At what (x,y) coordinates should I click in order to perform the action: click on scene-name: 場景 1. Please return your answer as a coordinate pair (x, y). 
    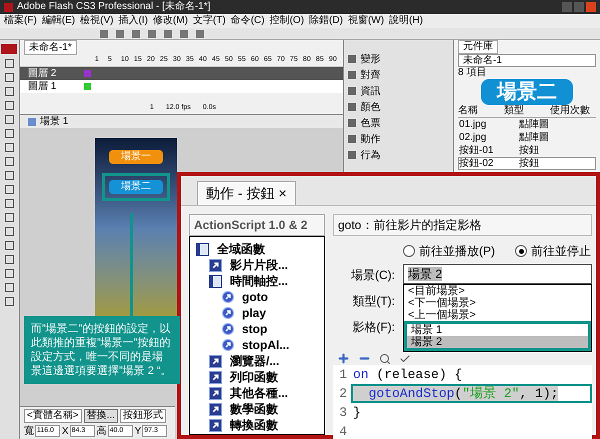
    Looking at the image, I should click on (54, 122).